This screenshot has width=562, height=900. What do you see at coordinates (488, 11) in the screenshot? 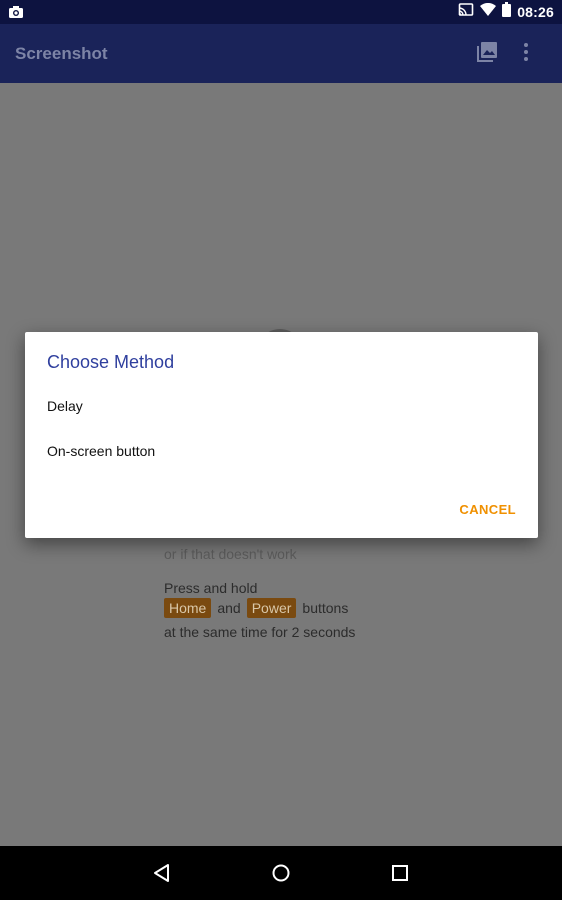
I see `wifi-icon` at bounding box center [488, 11].